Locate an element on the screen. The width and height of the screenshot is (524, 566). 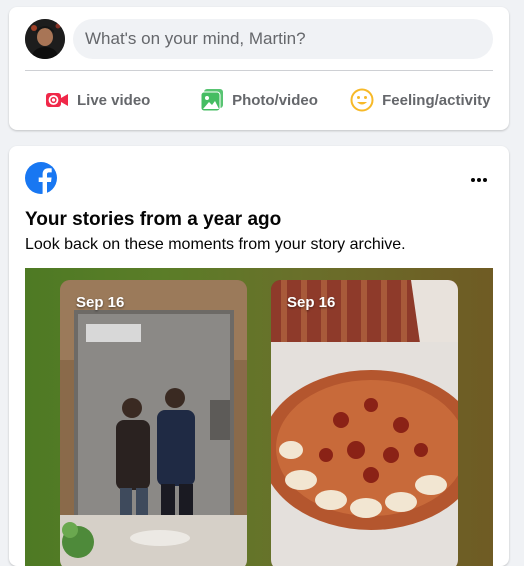
feeling-activity-label: Feeling/activity is located at coordinates (436, 100).